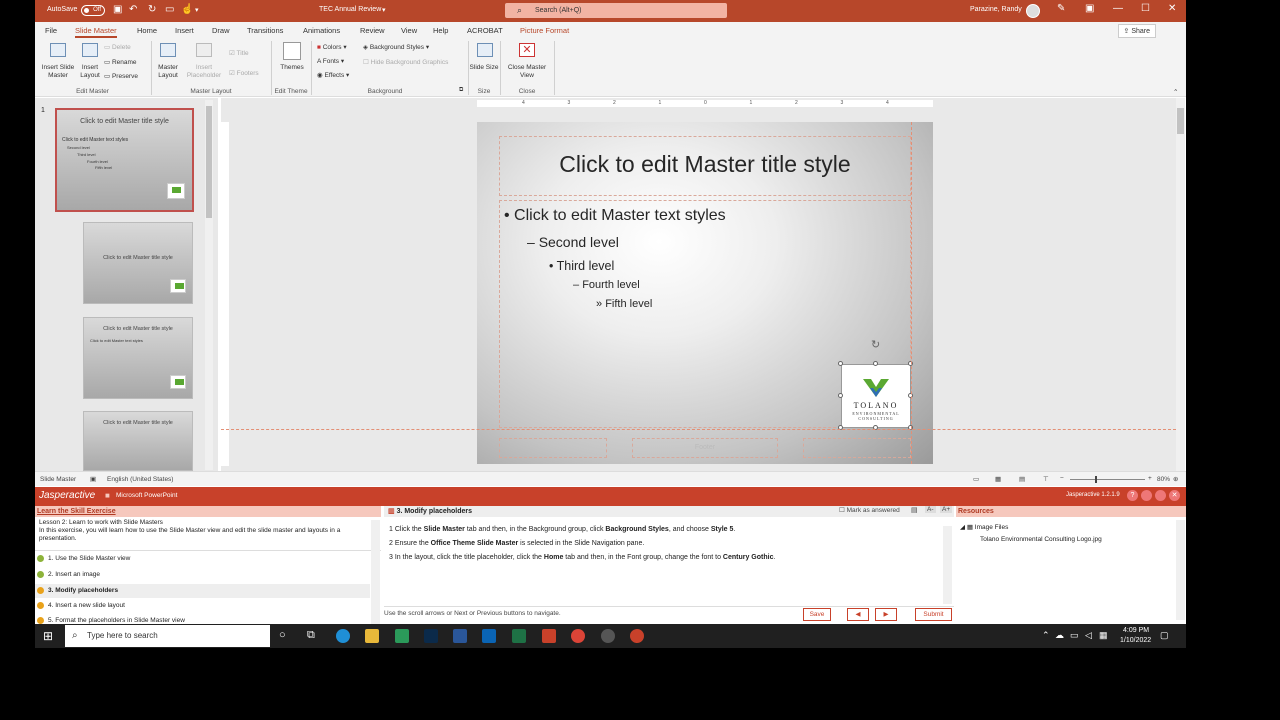 The height and width of the screenshot is (720, 1280). What do you see at coordinates (484, 68) in the screenshot?
I see `slide-size-button: Slide Size` at bounding box center [484, 68].